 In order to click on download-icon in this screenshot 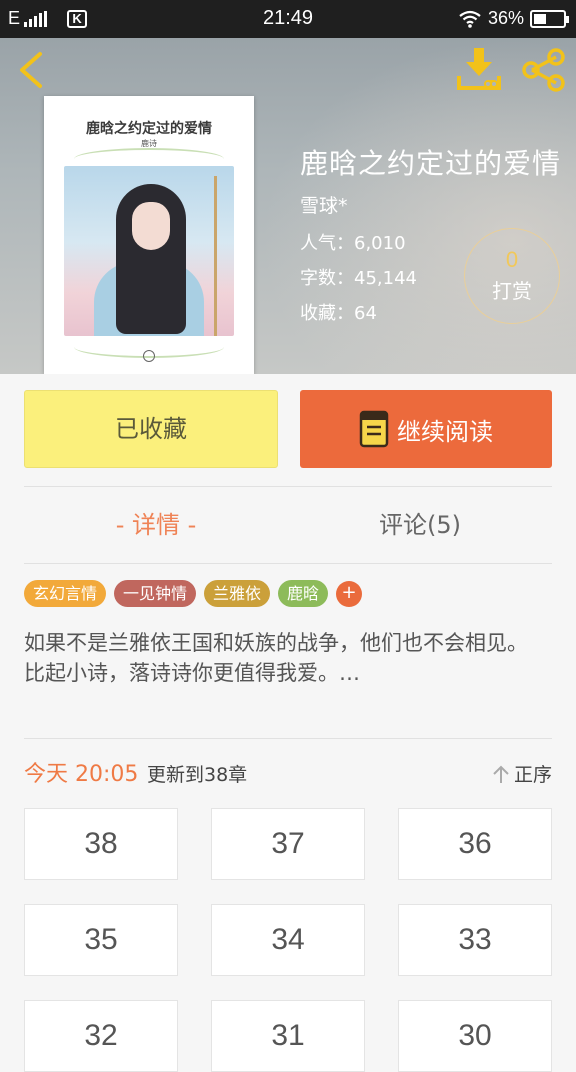, I will do `click(479, 69)`.